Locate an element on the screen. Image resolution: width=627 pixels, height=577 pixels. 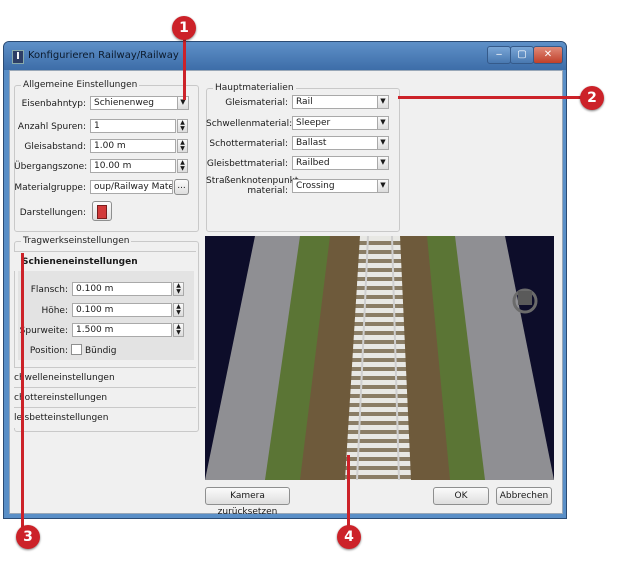
track-spacing-label: Gleisabstand: is located at coordinates (55, 147).